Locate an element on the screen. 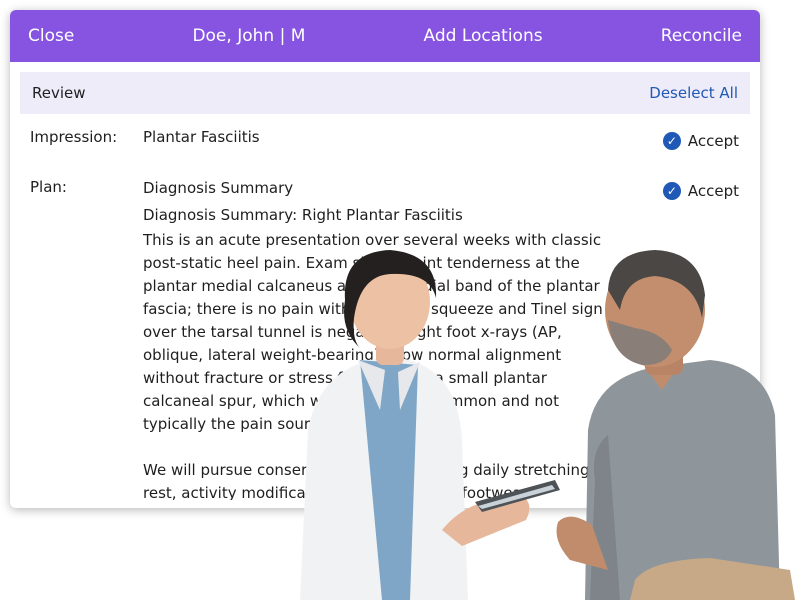 This screenshot has width=800, height=600. patient-name: Doe, John | M is located at coordinates (249, 36).